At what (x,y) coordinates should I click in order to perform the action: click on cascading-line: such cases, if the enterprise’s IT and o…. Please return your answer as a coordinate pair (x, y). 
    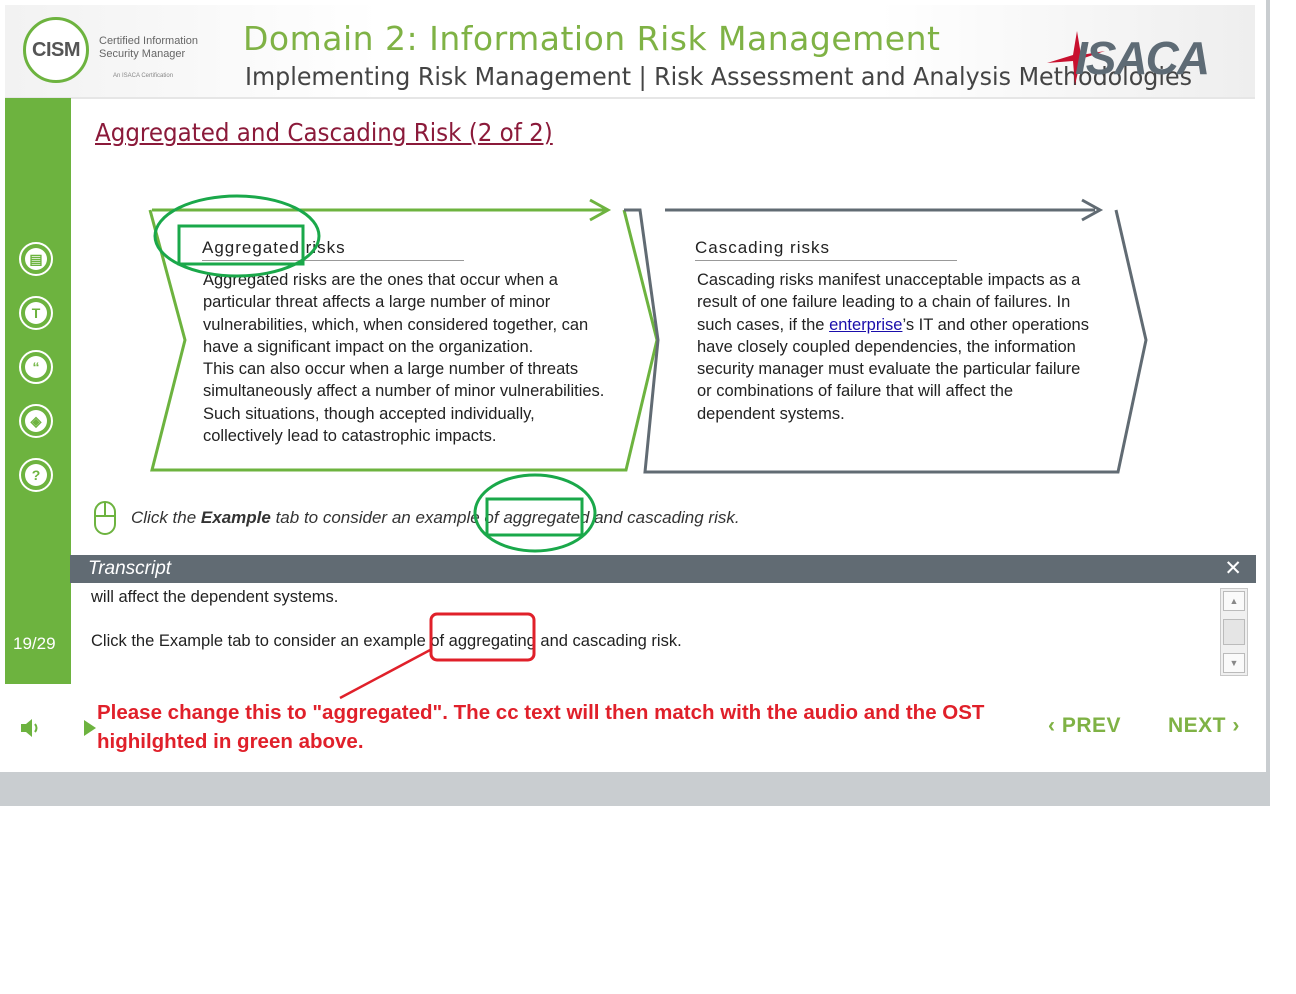
    Looking at the image, I should click on (893, 324).